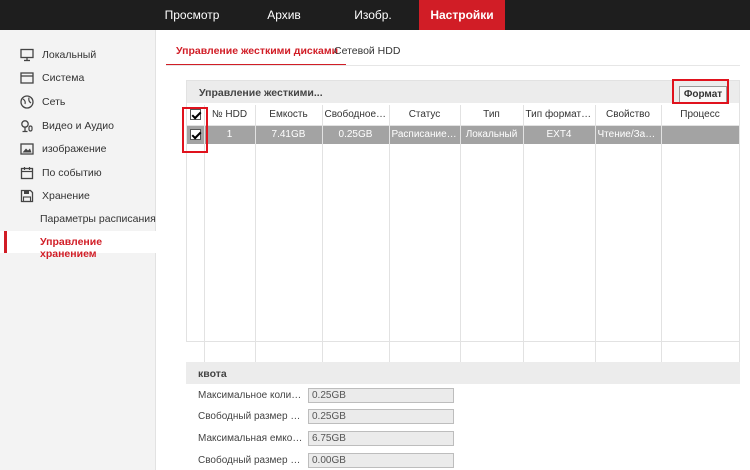 The width and height of the screenshot is (750, 470). Describe the element at coordinates (27, 173) in the screenshot. I see `calendar-icon` at that location.